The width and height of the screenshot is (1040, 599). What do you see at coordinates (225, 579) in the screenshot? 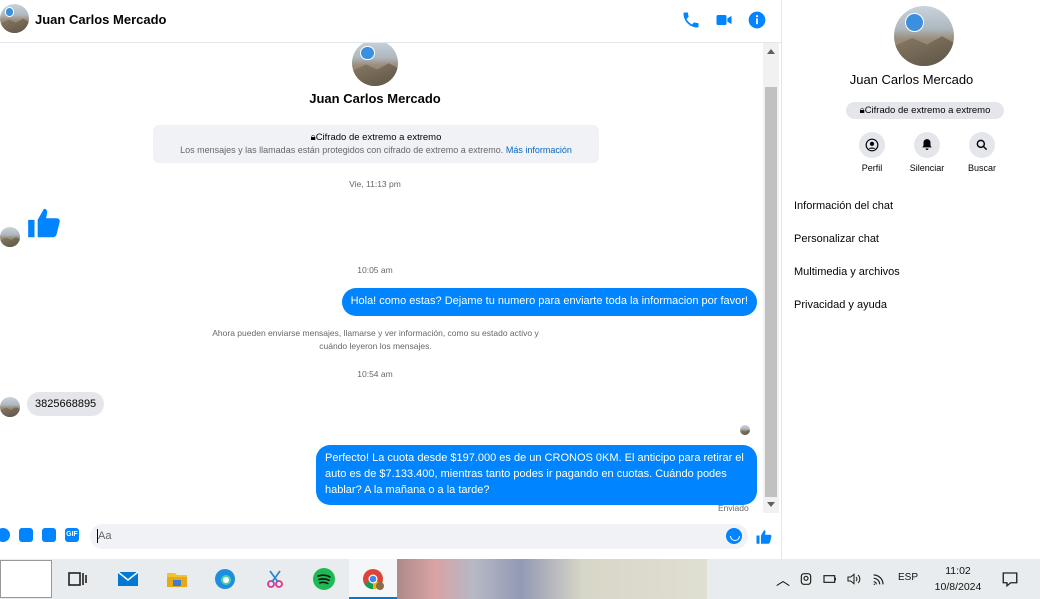
I see `edge-browser-icon` at bounding box center [225, 579].